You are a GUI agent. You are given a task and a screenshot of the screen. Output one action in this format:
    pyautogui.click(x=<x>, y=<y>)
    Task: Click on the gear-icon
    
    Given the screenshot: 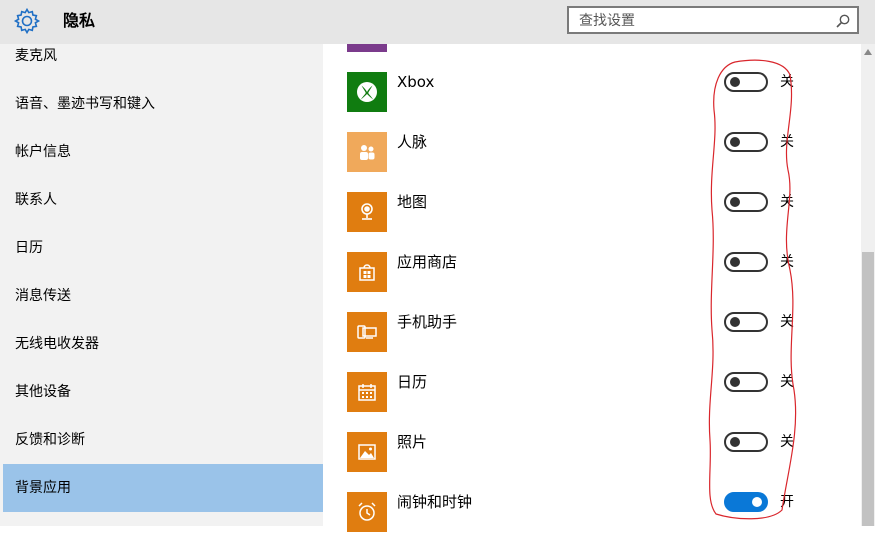 What is the action you would take?
    pyautogui.click(x=27, y=21)
    